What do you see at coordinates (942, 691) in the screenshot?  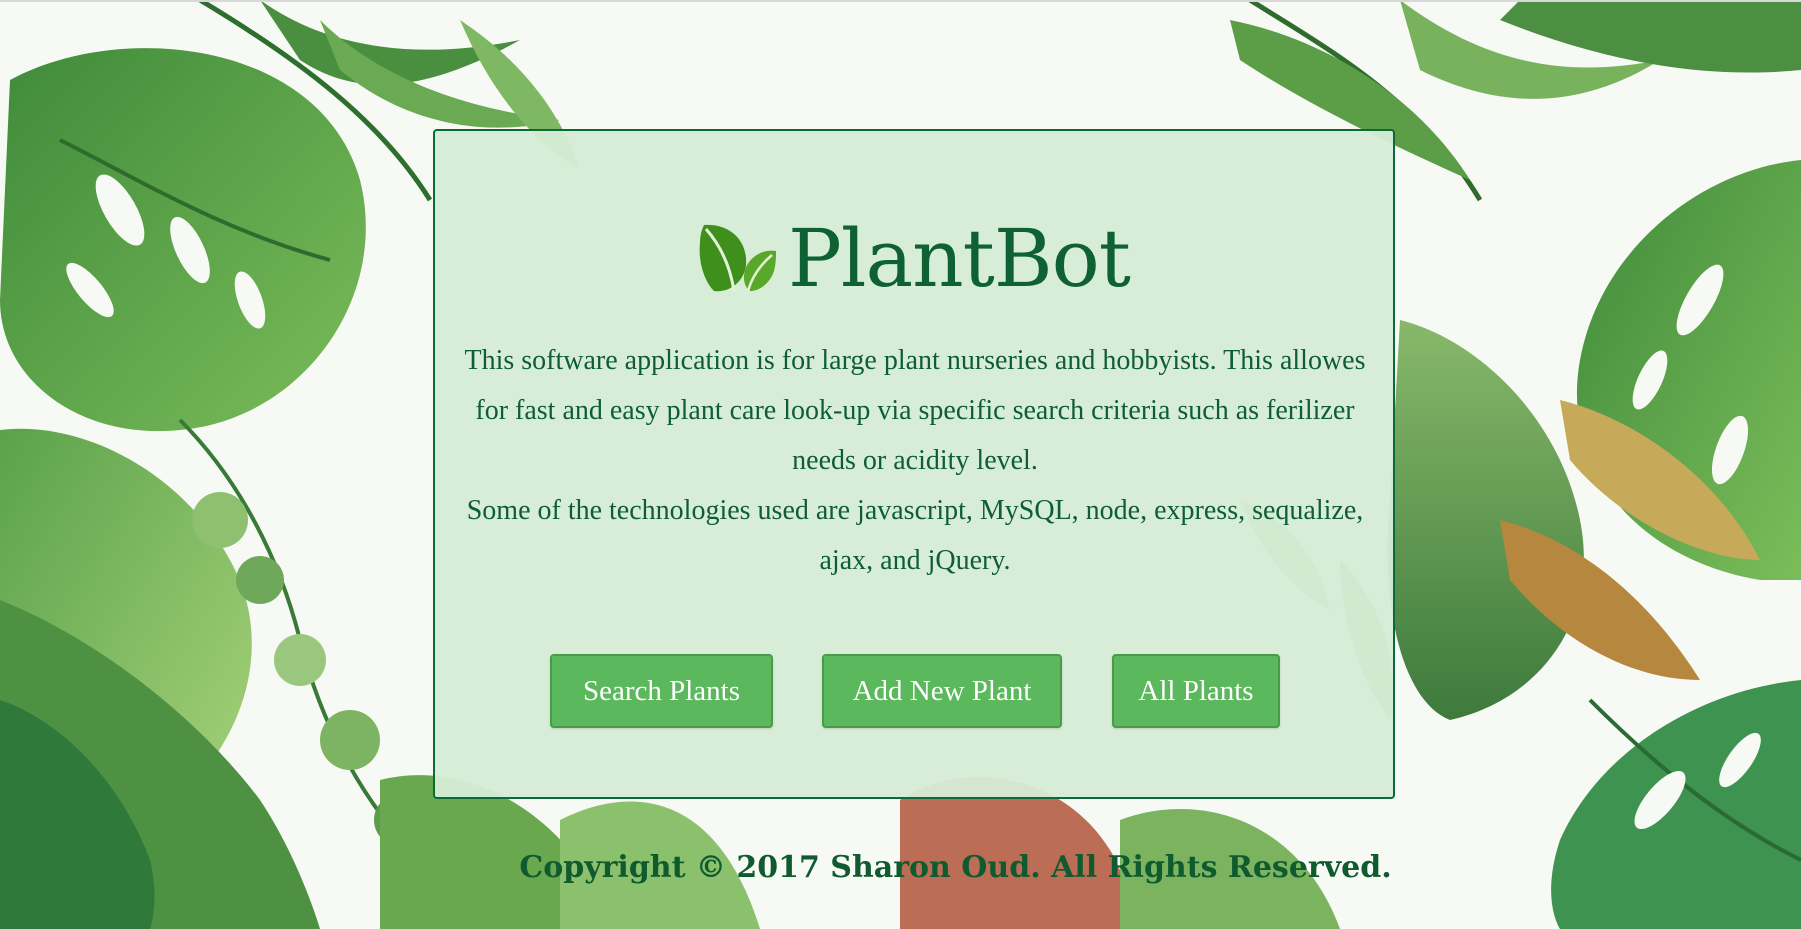 I see `add-new-plant-button: Add New Plant` at bounding box center [942, 691].